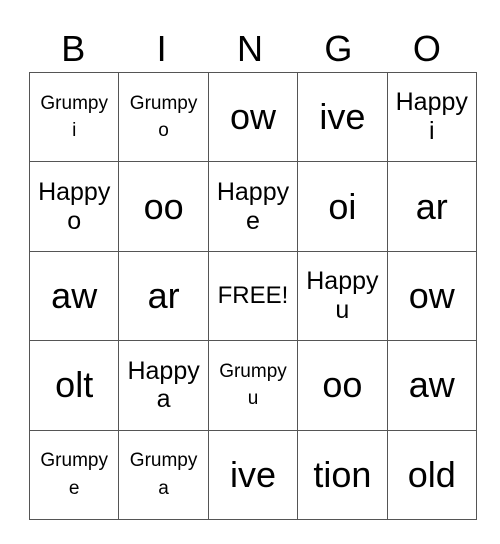  I want to click on cell-text: Grumpy i, so click(74, 117).